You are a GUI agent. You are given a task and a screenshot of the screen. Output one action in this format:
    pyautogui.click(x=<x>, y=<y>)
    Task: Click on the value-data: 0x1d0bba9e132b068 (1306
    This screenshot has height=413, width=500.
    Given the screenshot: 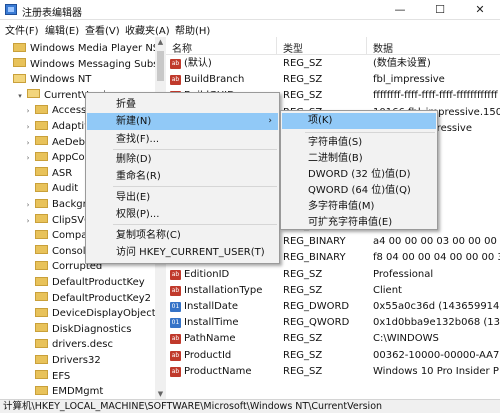 What is the action you would take?
    pyautogui.click(x=436, y=323)
    